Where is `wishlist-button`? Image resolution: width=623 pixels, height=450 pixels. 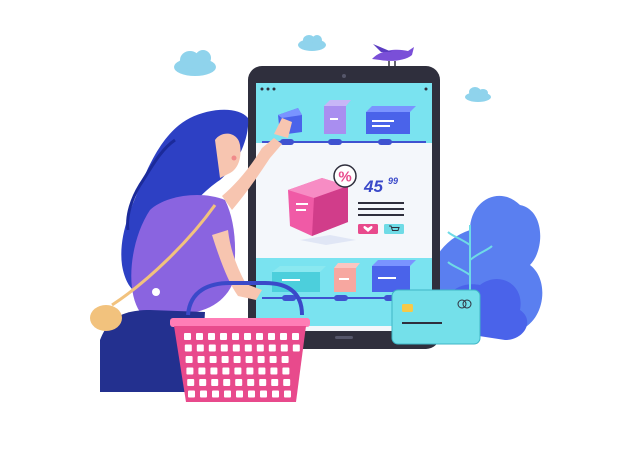
wishlist-button is located at coordinates (368, 229).